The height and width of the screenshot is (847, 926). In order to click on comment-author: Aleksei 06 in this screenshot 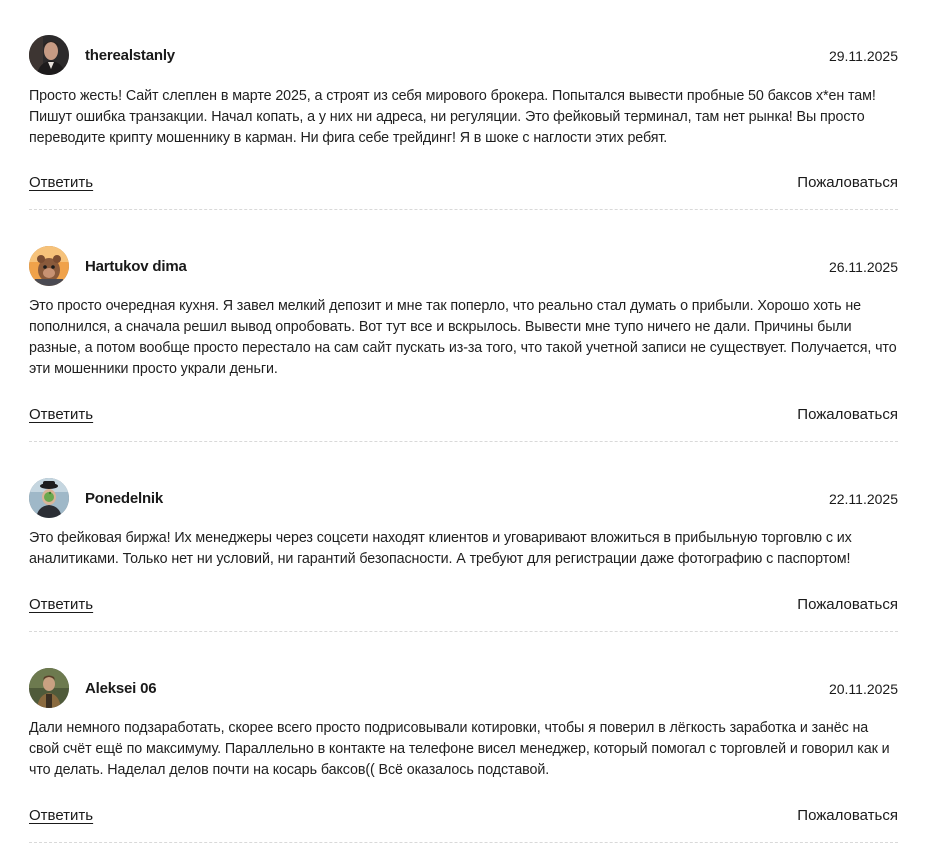, I will do `click(121, 688)`.